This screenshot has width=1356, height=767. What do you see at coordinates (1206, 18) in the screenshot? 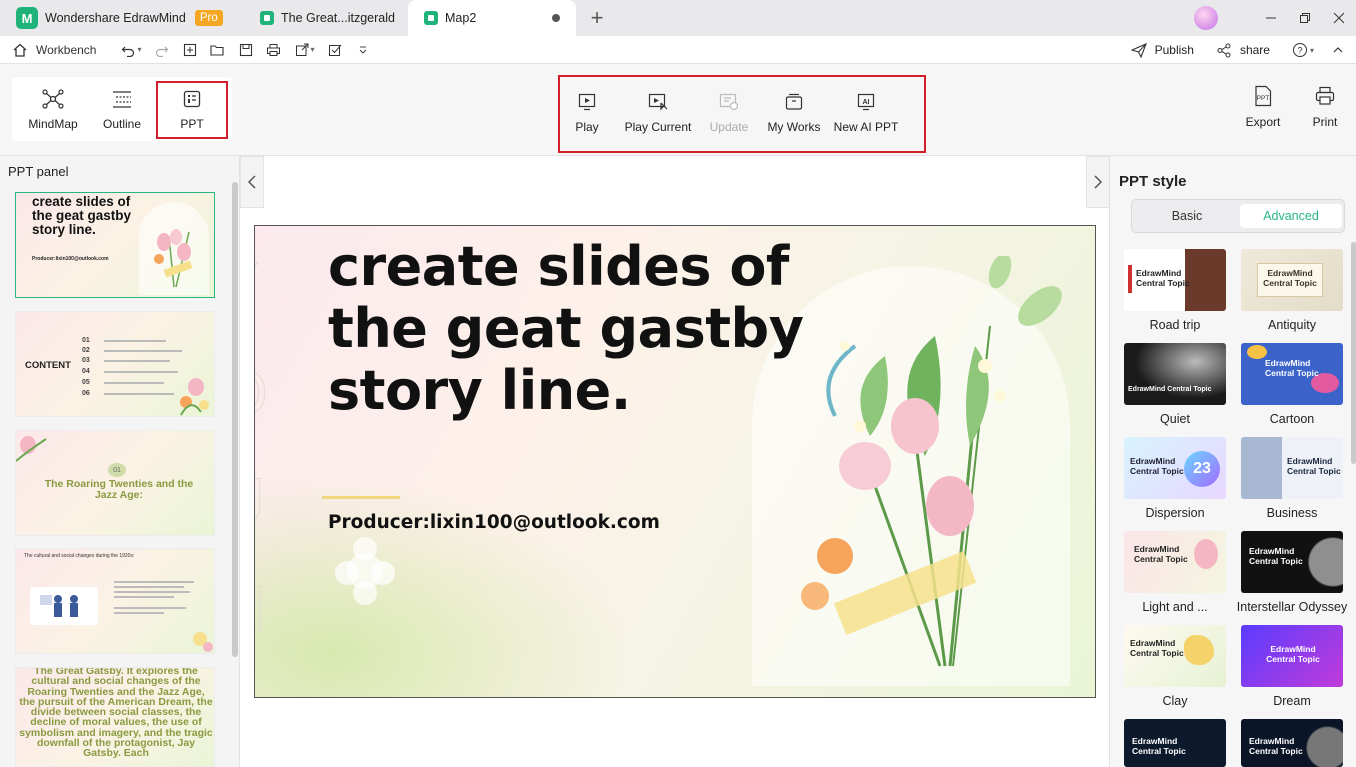
I see `avatar` at bounding box center [1206, 18].